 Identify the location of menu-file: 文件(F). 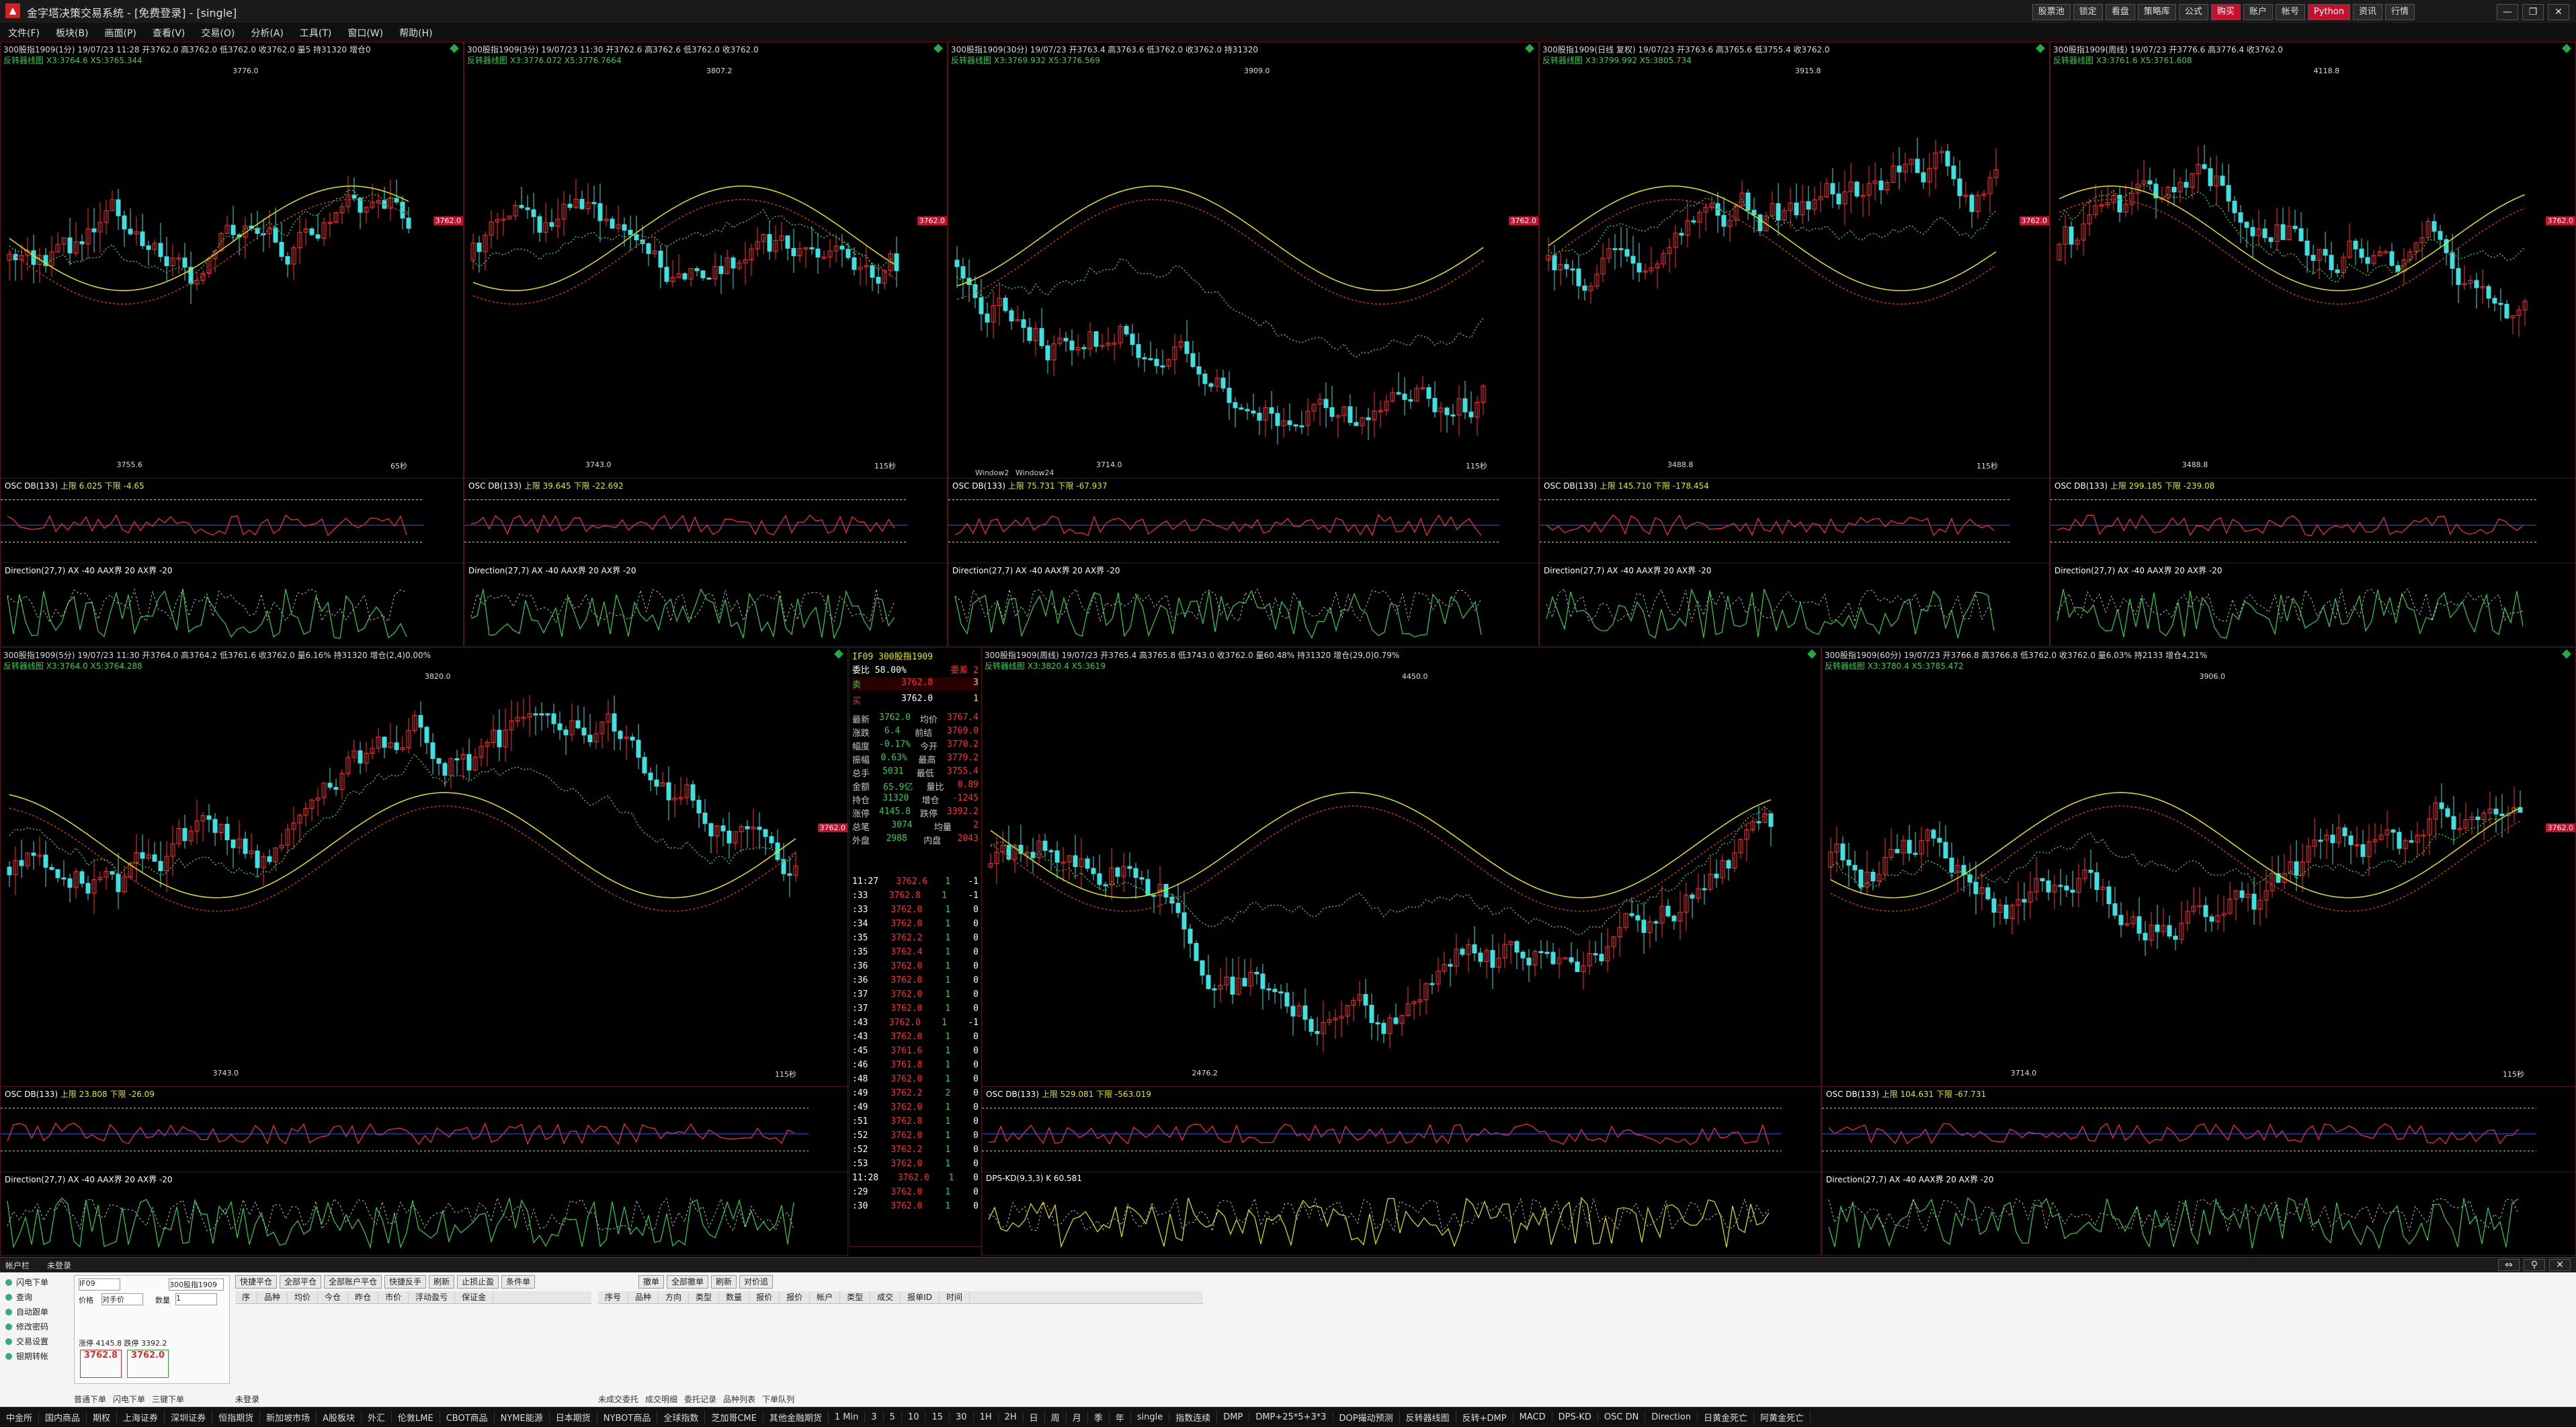
(24, 32).